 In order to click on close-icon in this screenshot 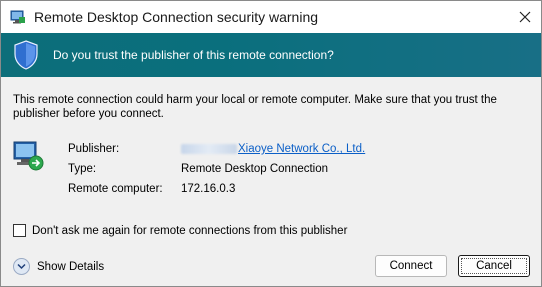, I will do `click(525, 17)`.